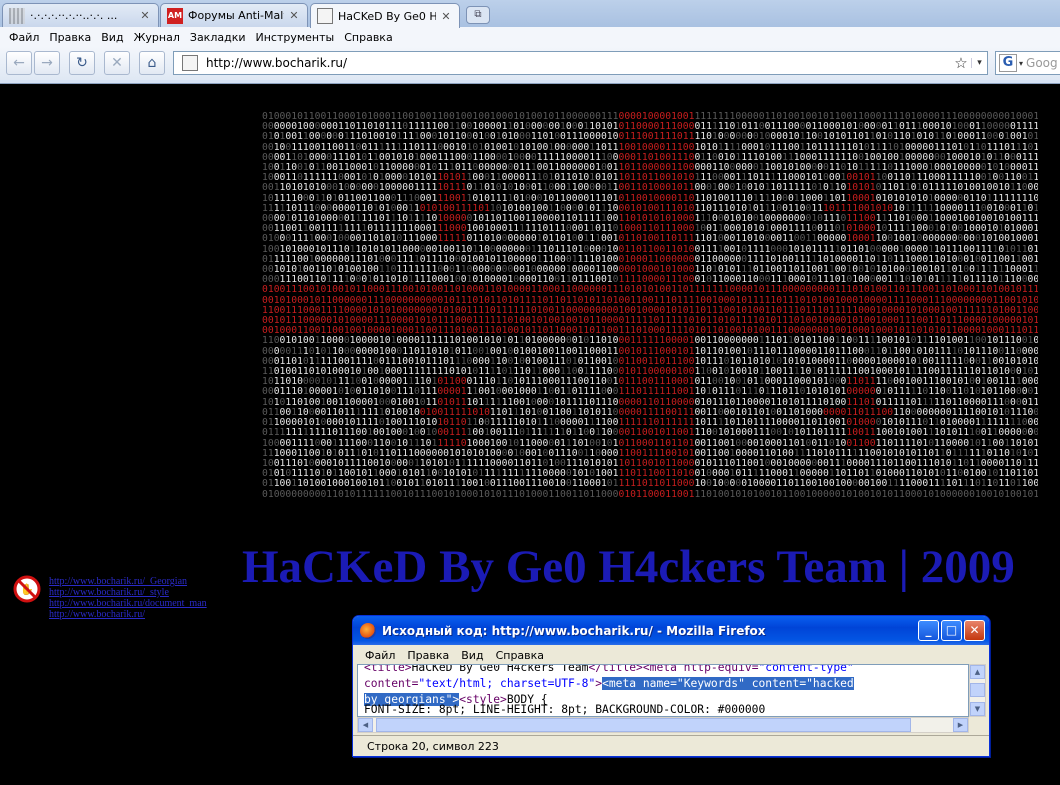 This screenshot has width=1060, height=785. Describe the element at coordinates (27, 589) in the screenshot. I see `prohibited-sign-icon: ✋` at that location.